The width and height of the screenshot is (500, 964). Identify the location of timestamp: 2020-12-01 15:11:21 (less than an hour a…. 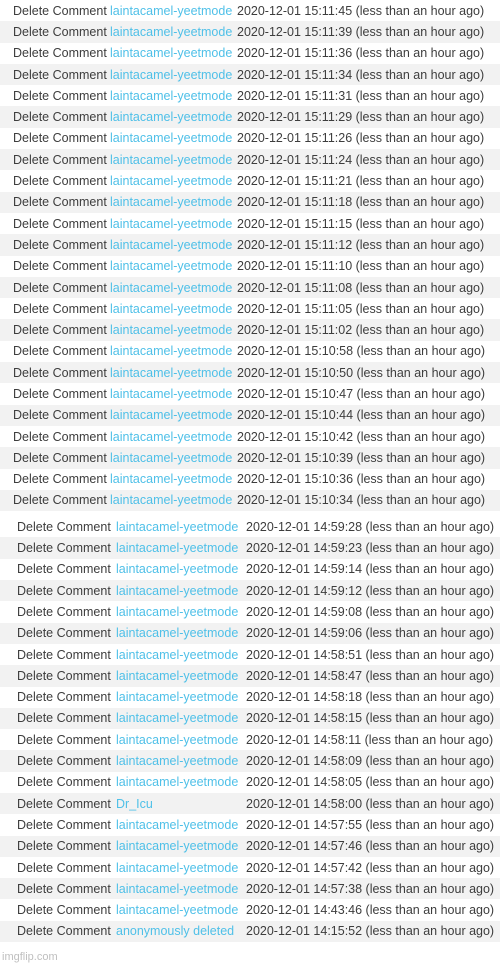
(361, 181).